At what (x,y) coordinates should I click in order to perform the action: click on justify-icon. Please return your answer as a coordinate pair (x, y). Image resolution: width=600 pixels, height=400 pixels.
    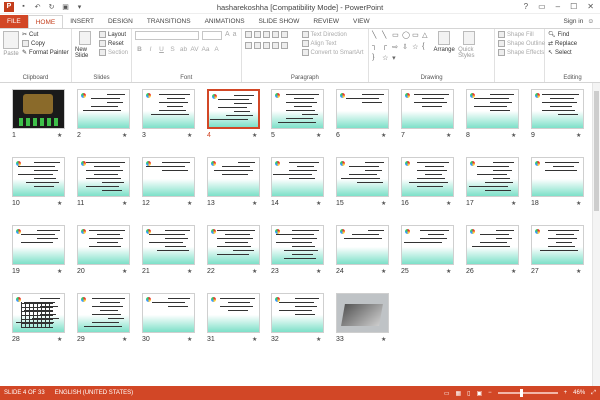
    Looking at the image, I should click on (275, 45).